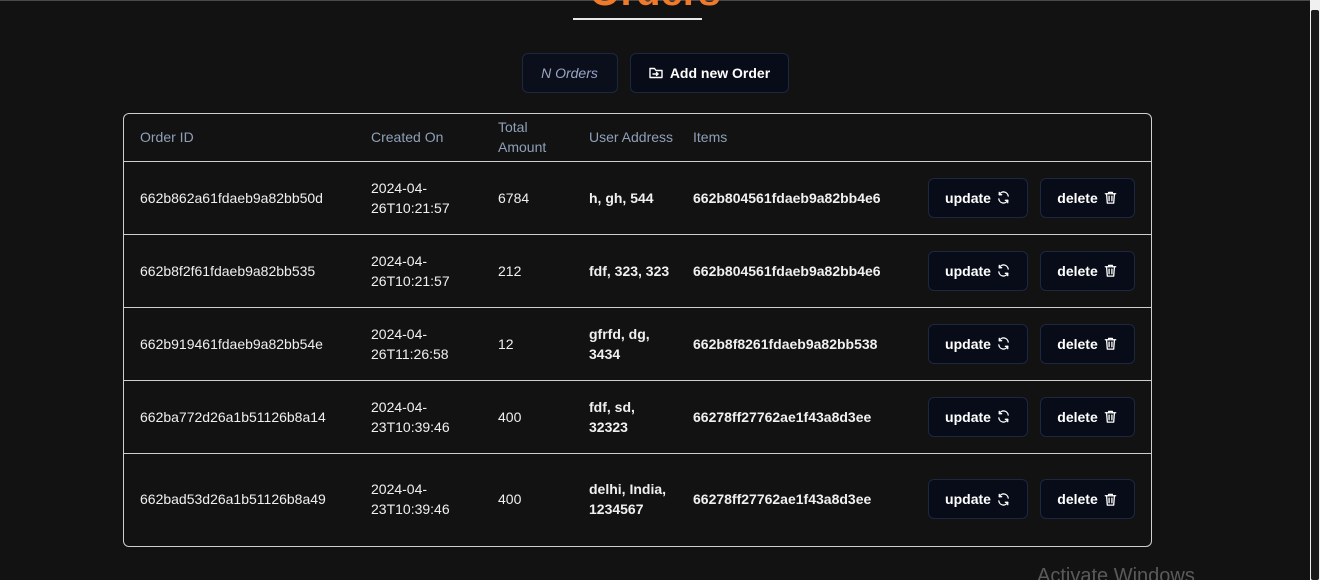 Image resolution: width=1320 pixels, height=580 pixels. I want to click on scrollbar-track, so click(1315, 290).